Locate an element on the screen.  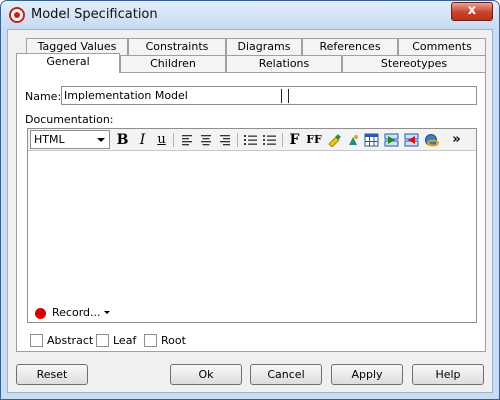
documentation-label: Documentation: is located at coordinates (69, 119).